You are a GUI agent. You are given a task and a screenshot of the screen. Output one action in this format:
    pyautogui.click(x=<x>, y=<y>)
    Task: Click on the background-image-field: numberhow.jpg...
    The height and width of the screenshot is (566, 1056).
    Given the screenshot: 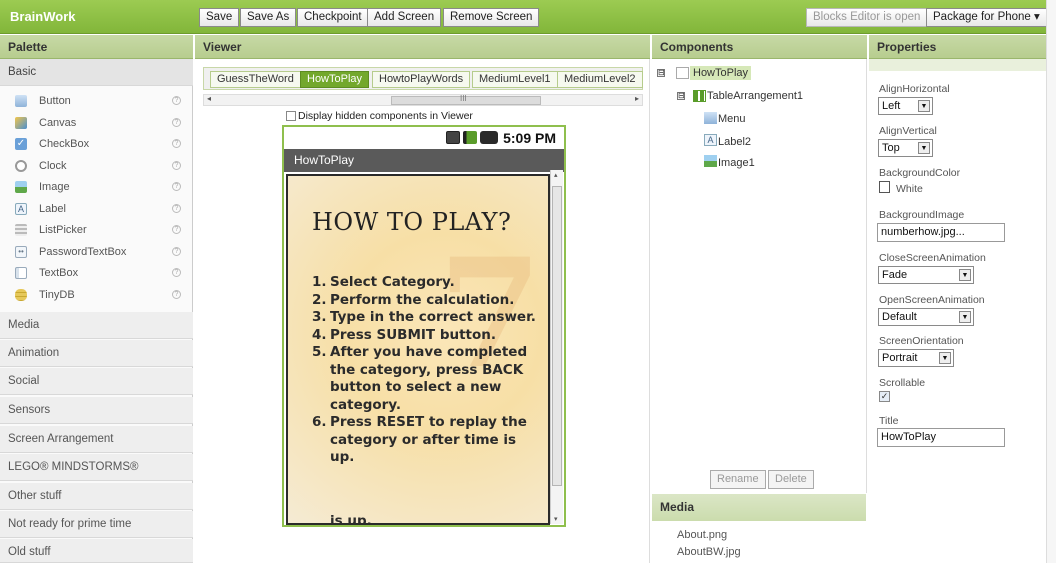 What is the action you would take?
    pyautogui.click(x=941, y=232)
    